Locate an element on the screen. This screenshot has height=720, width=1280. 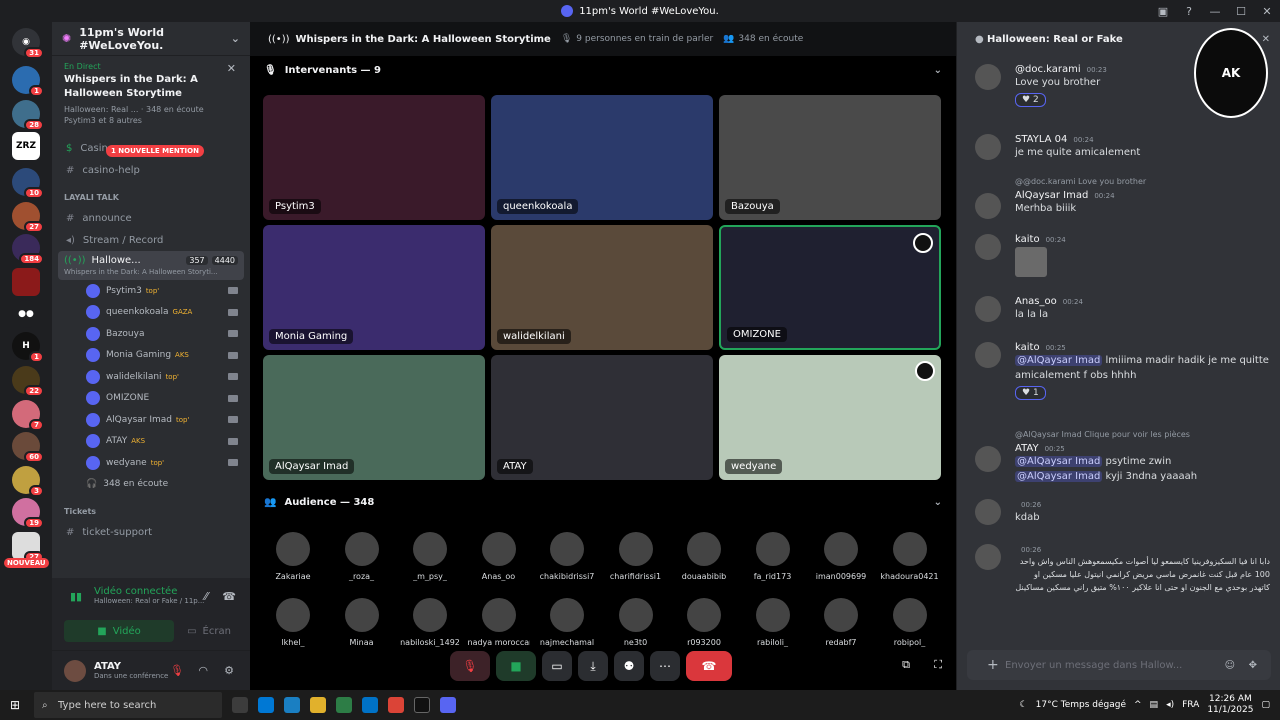
chat-message: STAYLA 04 00:24 je me quite amicalement is located at coordinates (1122, 146).